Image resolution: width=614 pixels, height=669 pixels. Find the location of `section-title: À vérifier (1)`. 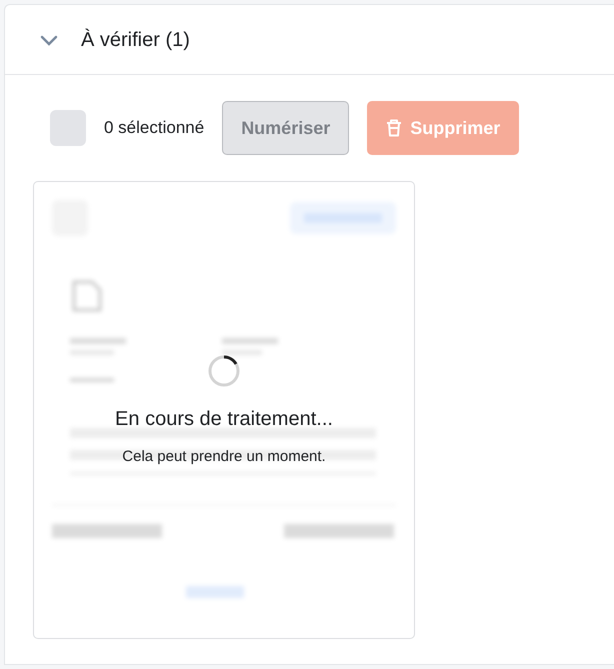

section-title: À vérifier (1) is located at coordinates (135, 40).